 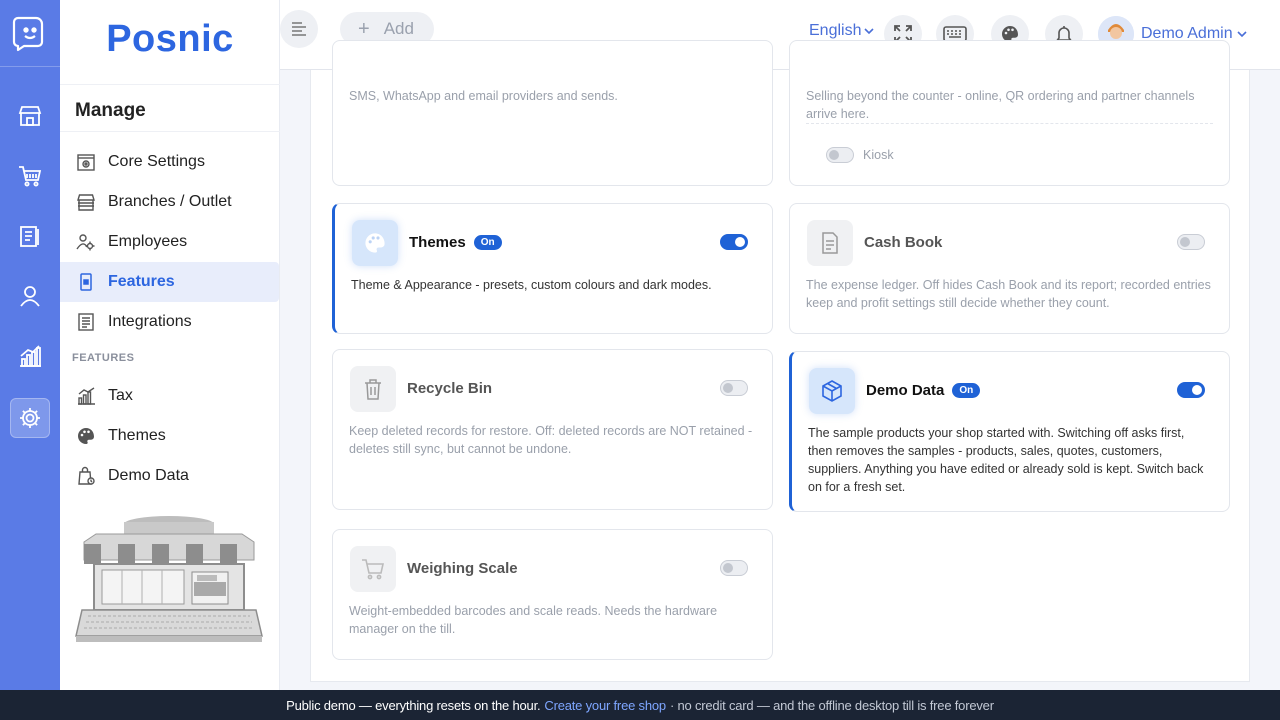 I want to click on kiosk-toggle, so click(x=840, y=155).